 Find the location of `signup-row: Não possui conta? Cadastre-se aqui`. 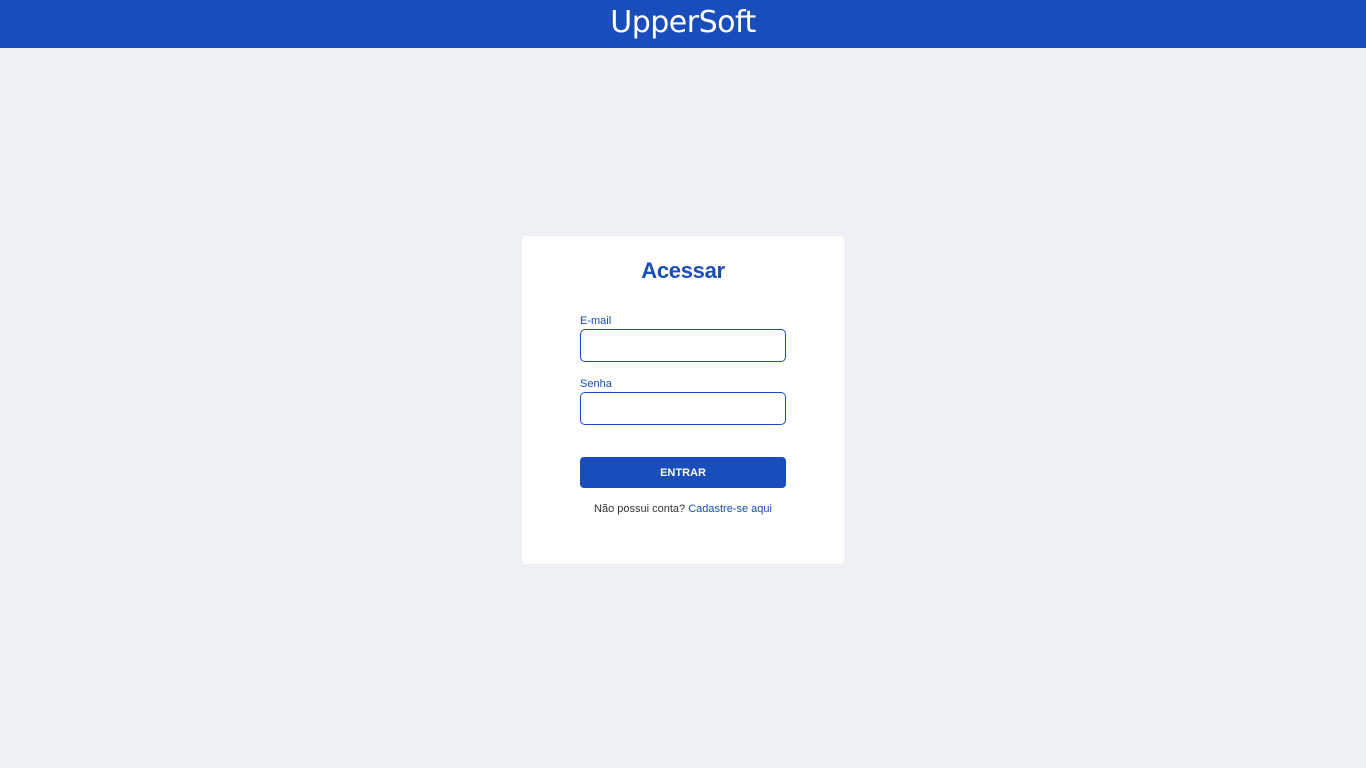

signup-row: Não possui conta? Cadastre-se aqui is located at coordinates (683, 509).